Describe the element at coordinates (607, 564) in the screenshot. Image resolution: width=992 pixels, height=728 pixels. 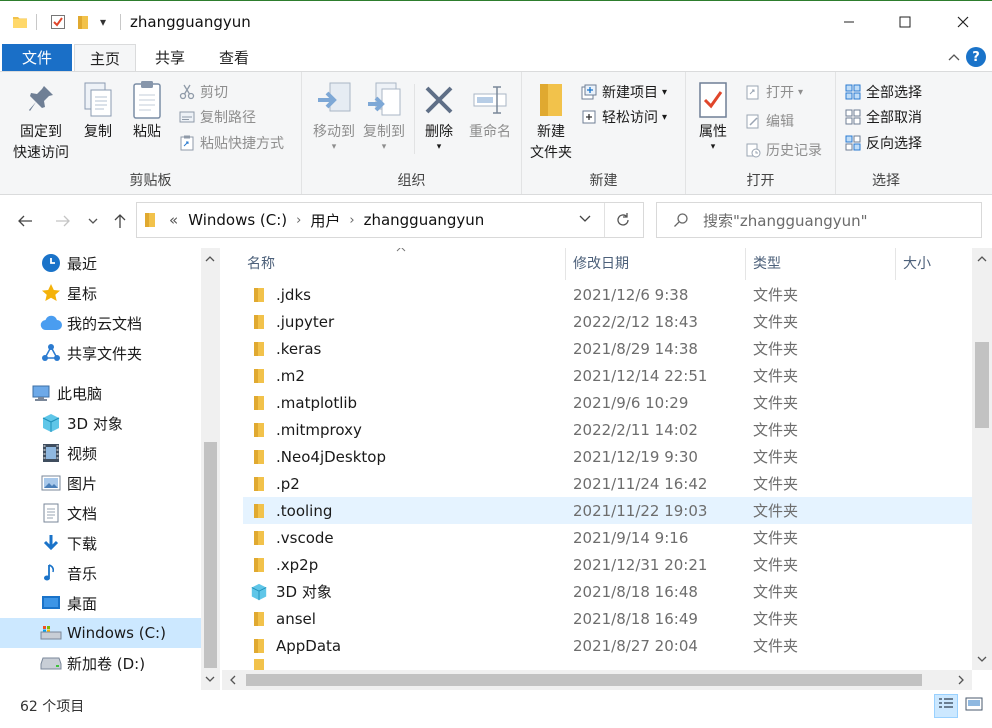
I see `file-row: .xp2p 2021/12/31 20:21 文件夹` at that location.